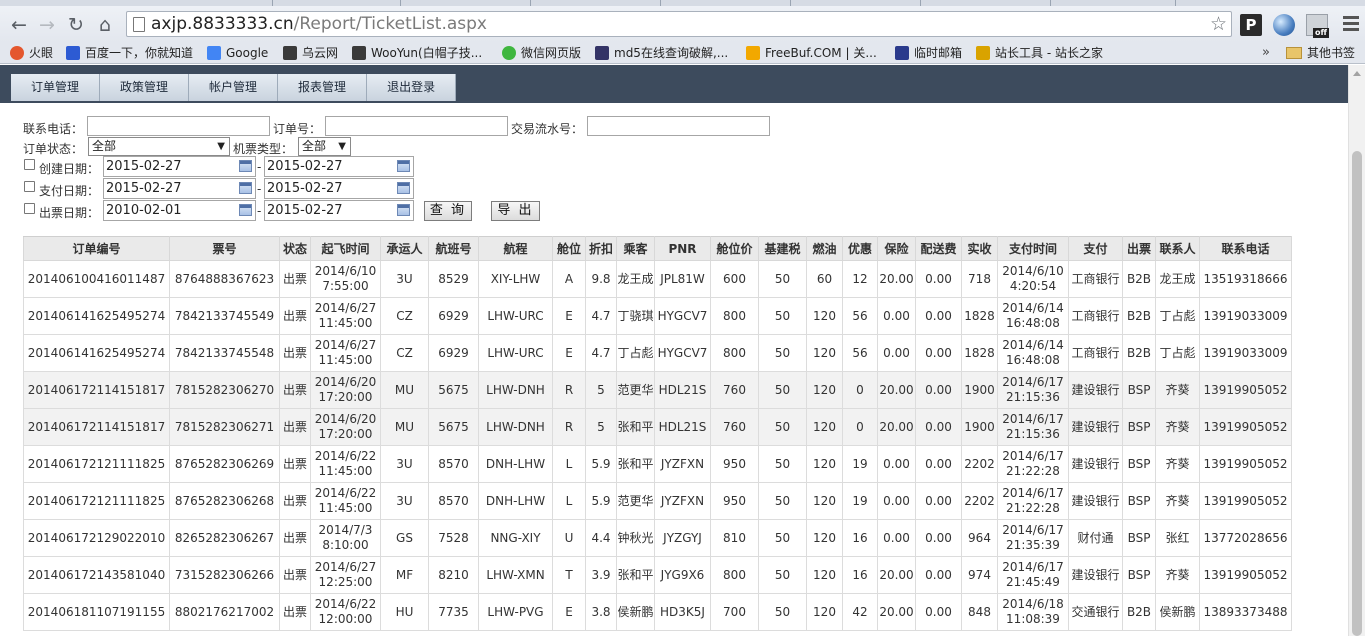 The width and height of the screenshot is (1365, 636). I want to click on table-cell: 建设银行, so click(1095, 390).